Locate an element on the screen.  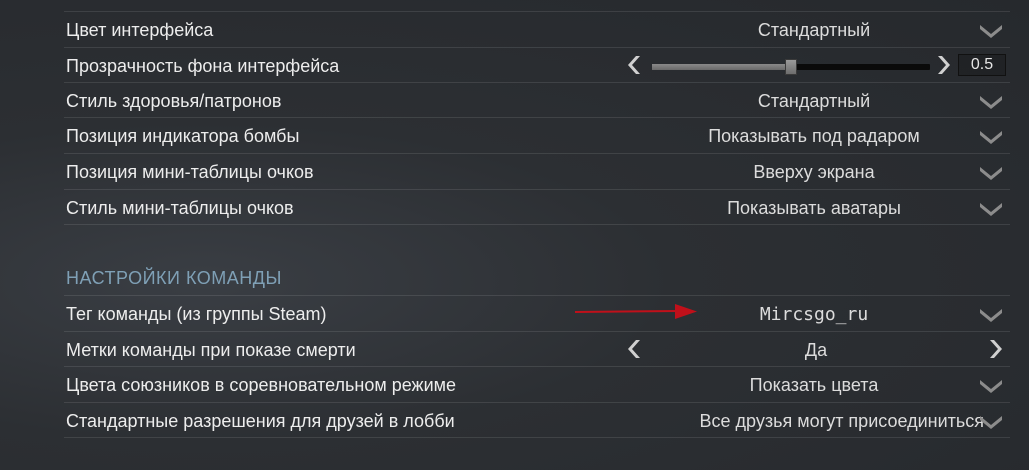
setting-row-hud-transparency: Прозрачность фона интерфейса 0.5 is located at coordinates (537, 65).